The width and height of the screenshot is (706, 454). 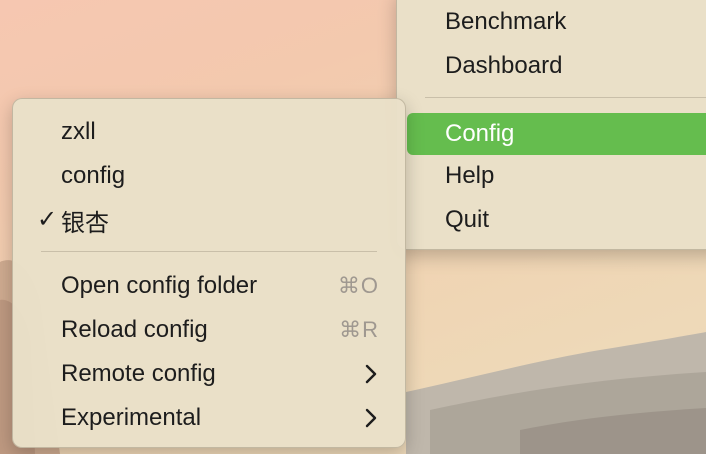 What do you see at coordinates (480, 133) in the screenshot?
I see `menu-item-label: Config` at bounding box center [480, 133].